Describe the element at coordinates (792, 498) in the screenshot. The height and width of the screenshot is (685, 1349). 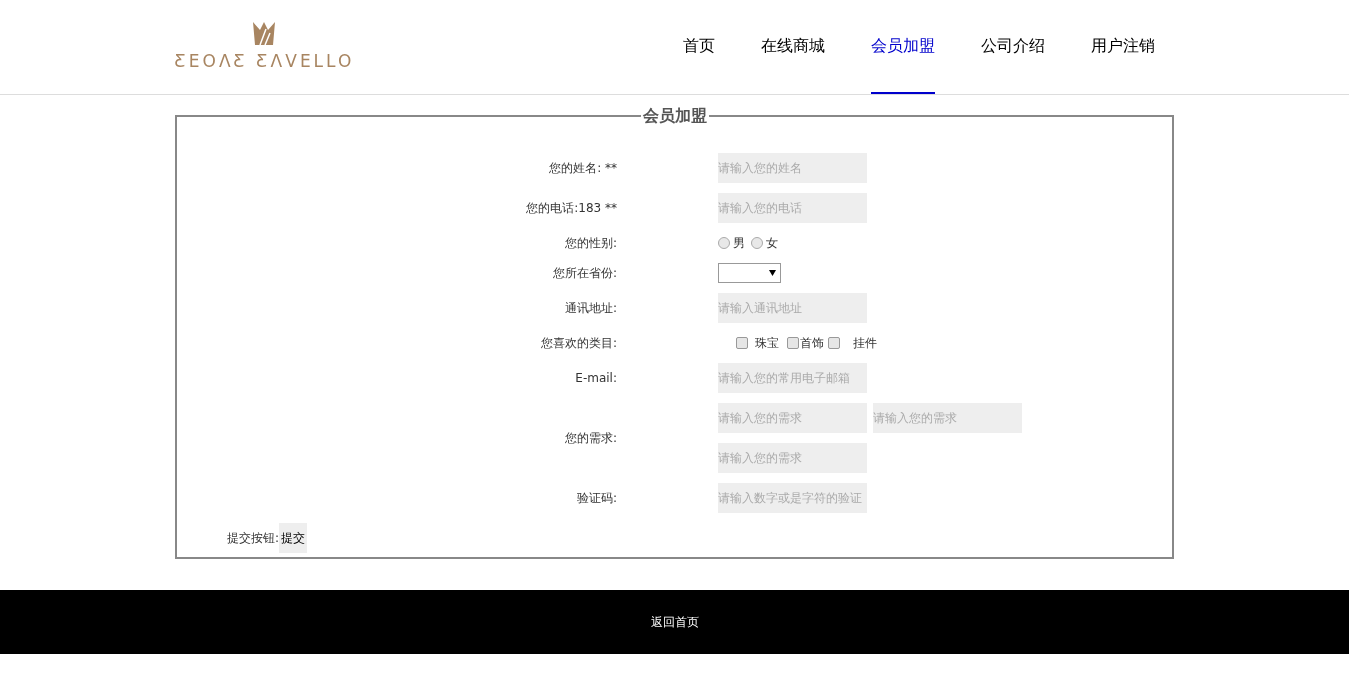
I see `text-field: 请输入数字或是字符的验证` at that location.